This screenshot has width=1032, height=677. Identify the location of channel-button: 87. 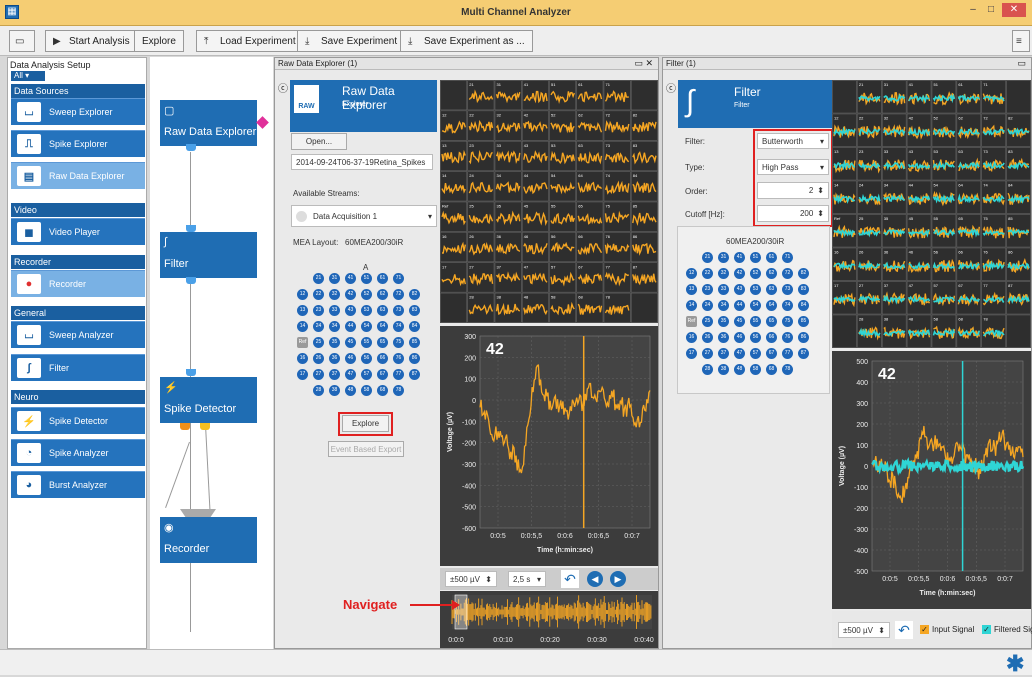
(414, 374).